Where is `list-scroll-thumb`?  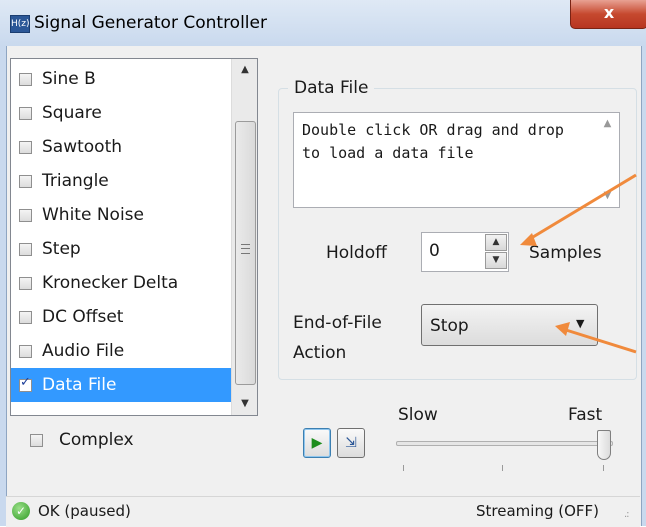 list-scroll-thumb is located at coordinates (245, 253).